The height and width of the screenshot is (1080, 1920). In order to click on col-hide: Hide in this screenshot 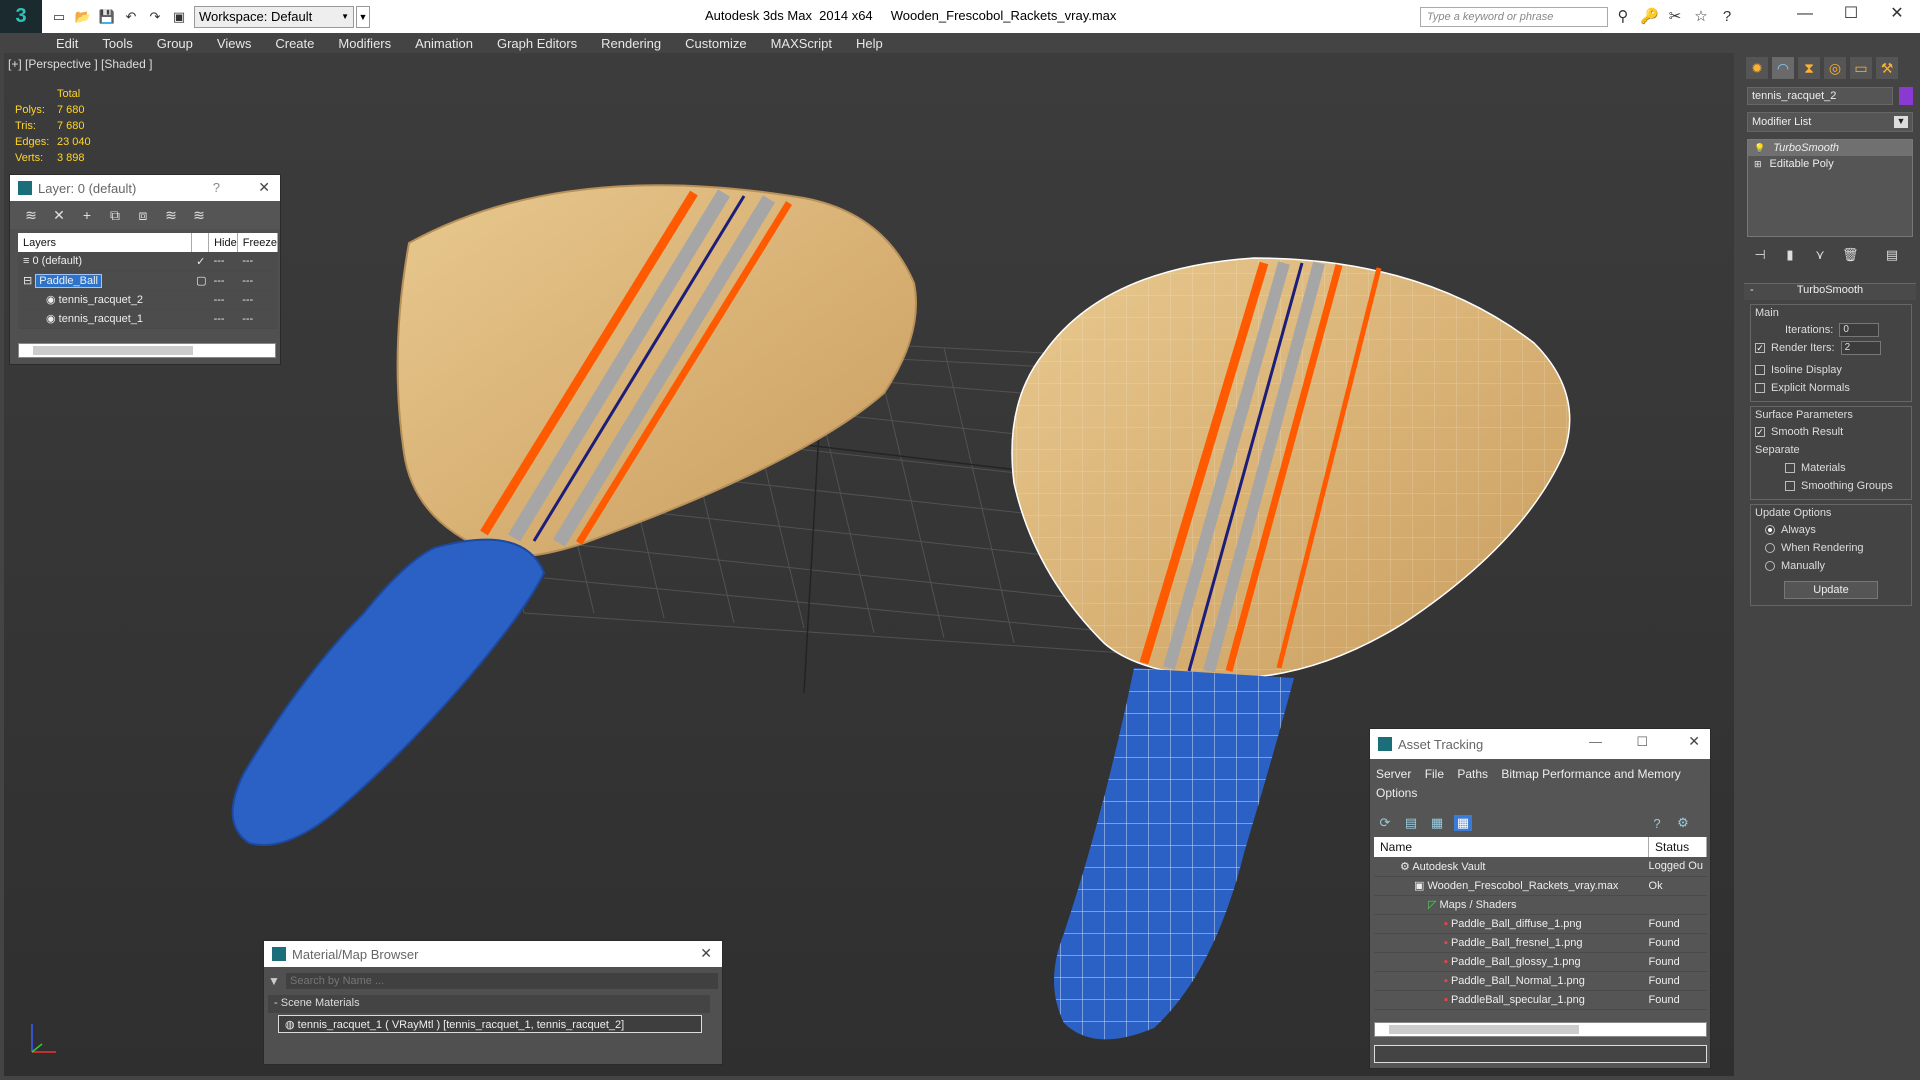, I will do `click(223, 242)`.